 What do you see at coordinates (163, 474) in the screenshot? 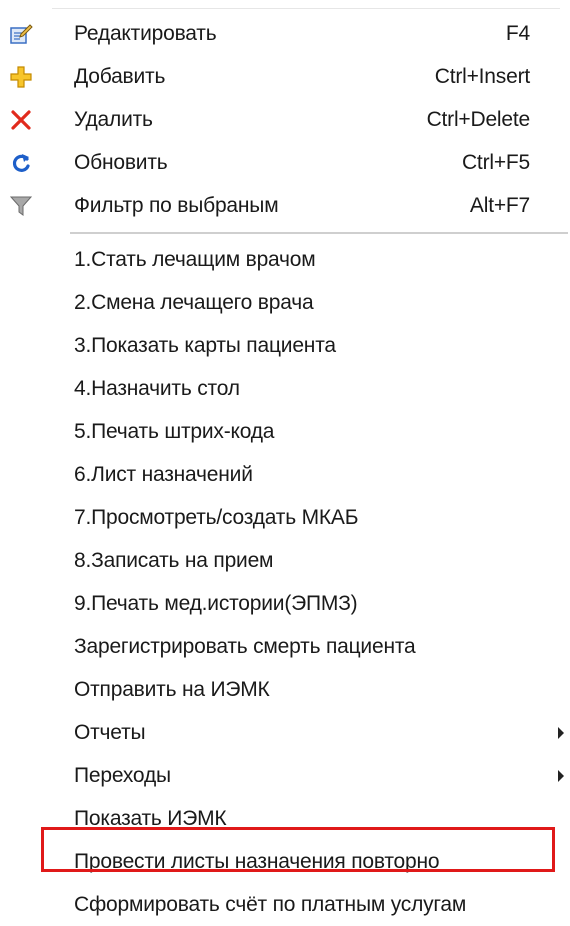
I see `menu-item-label: 6.Лист назначений` at bounding box center [163, 474].